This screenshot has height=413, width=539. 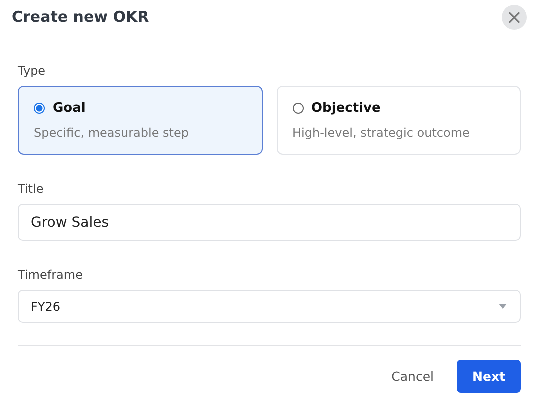 I want to click on option-title: Objective, so click(x=346, y=108).